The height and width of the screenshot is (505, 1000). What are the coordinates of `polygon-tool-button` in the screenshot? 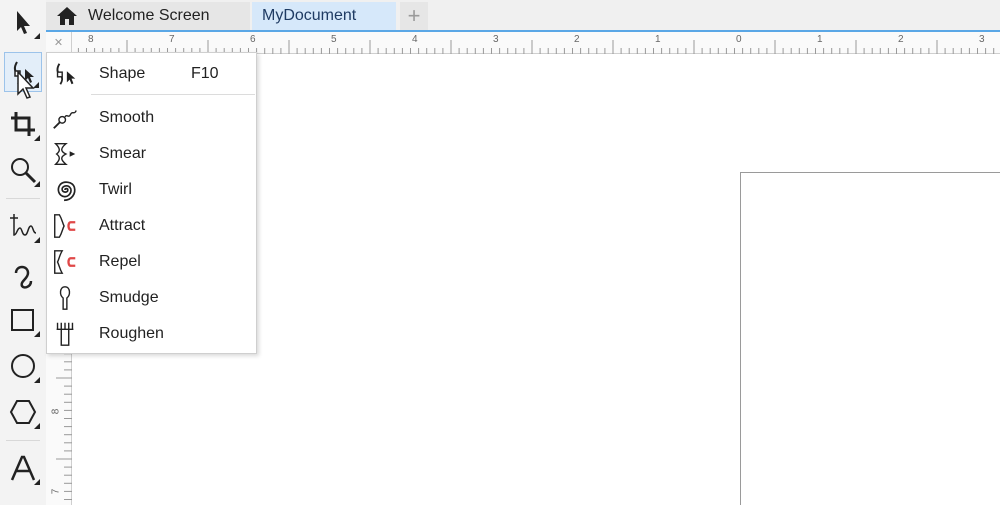 It's located at (23, 412).